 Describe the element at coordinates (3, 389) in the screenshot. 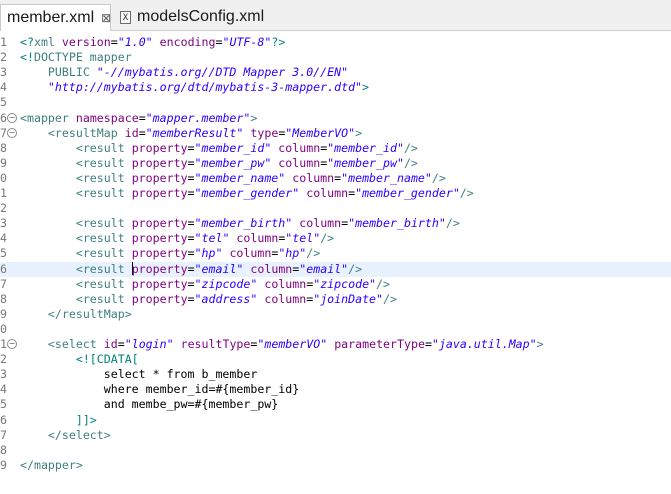

I see `line-number: 4` at that location.